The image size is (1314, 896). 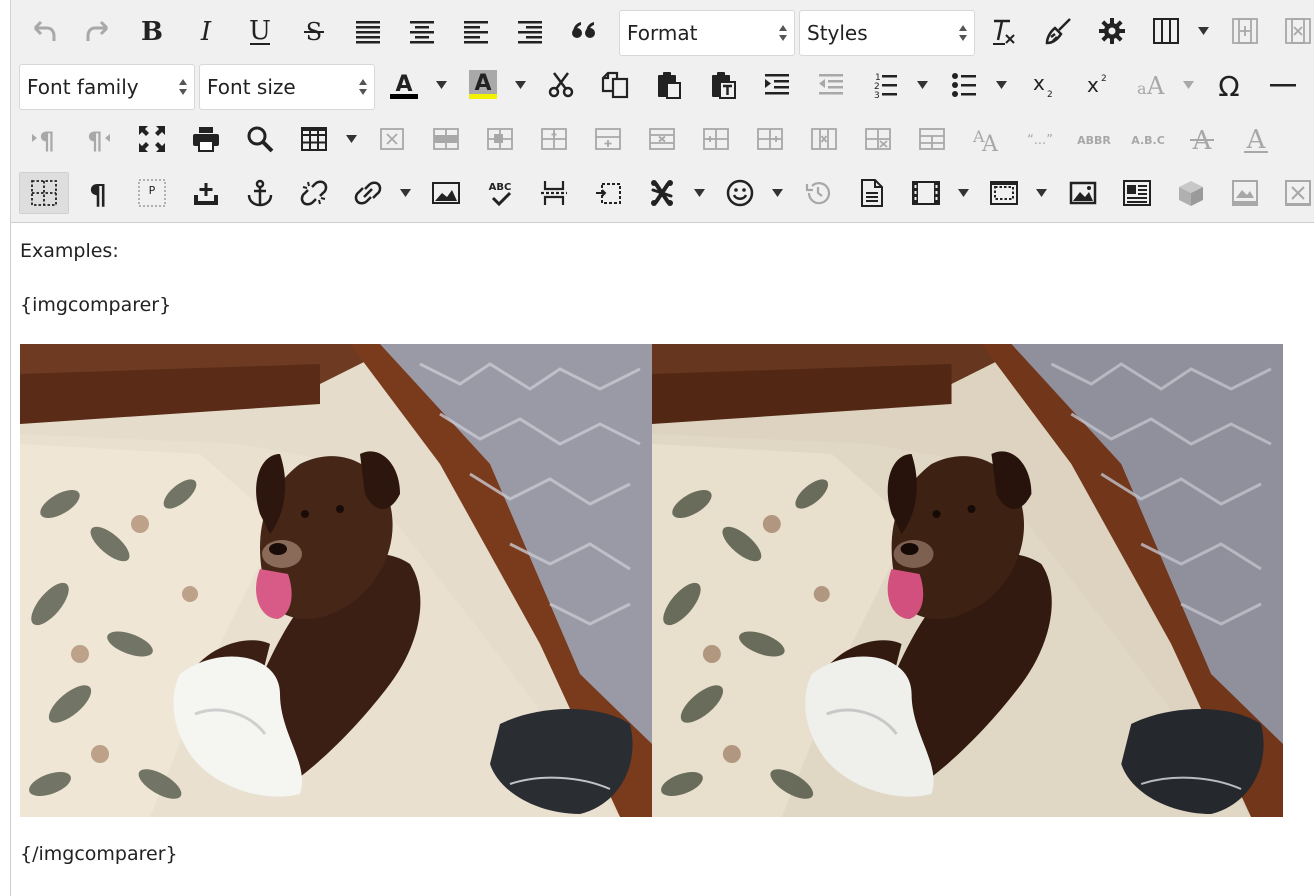 What do you see at coordinates (818, 193) in the screenshot?
I see `restore-draft-button` at bounding box center [818, 193].